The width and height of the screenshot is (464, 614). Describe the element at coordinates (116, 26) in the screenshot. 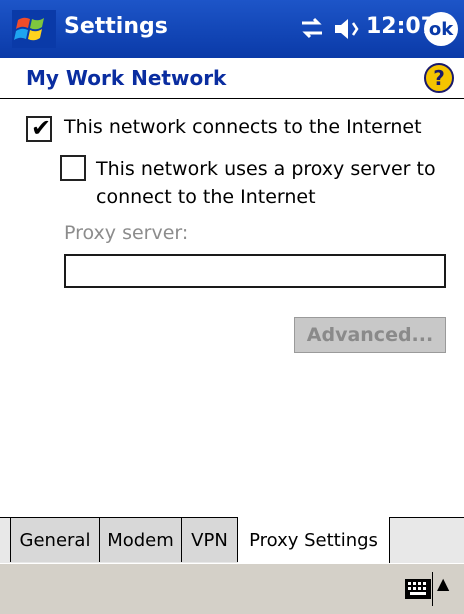

I see `app-title: Settings` at that location.